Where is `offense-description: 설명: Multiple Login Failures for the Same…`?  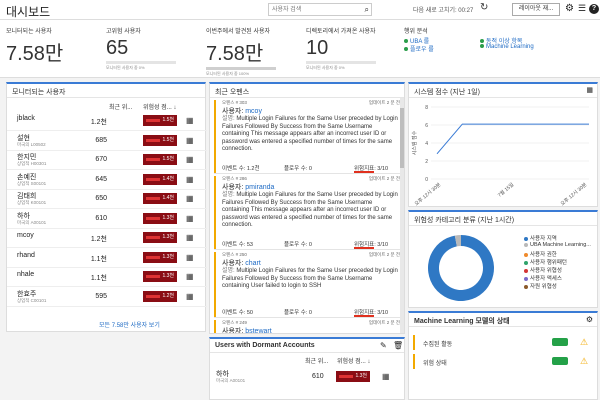
offense-description: 설명: Multiple Login Failures for the Same… is located at coordinates (310, 210).